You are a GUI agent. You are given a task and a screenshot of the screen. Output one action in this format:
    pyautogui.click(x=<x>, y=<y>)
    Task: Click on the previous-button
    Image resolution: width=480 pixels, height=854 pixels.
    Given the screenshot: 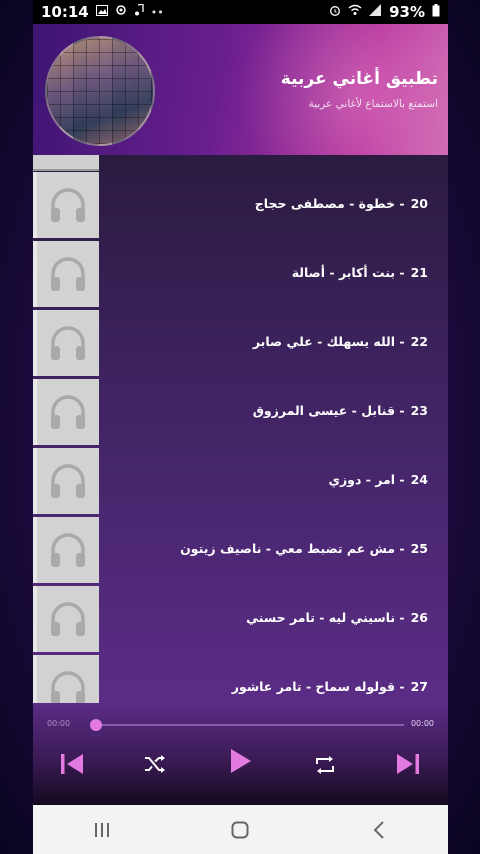 What is the action you would take?
    pyautogui.click(x=72, y=766)
    